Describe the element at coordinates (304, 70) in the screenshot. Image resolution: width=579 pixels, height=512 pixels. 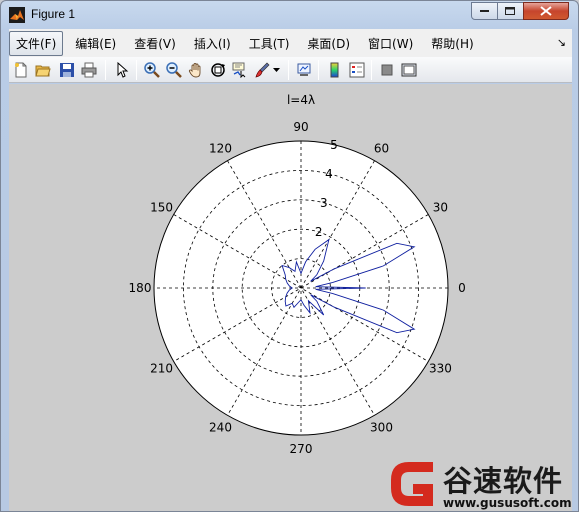
I see `link-plot-icon` at that location.